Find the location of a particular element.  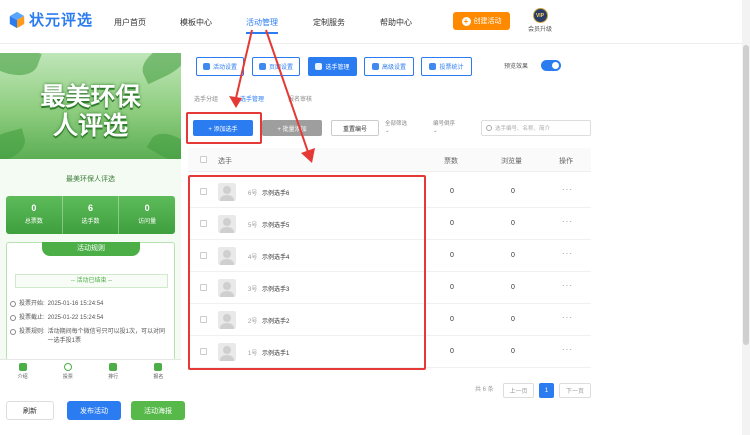

bottom-nav-label: 投票 is located at coordinates (67, 377).